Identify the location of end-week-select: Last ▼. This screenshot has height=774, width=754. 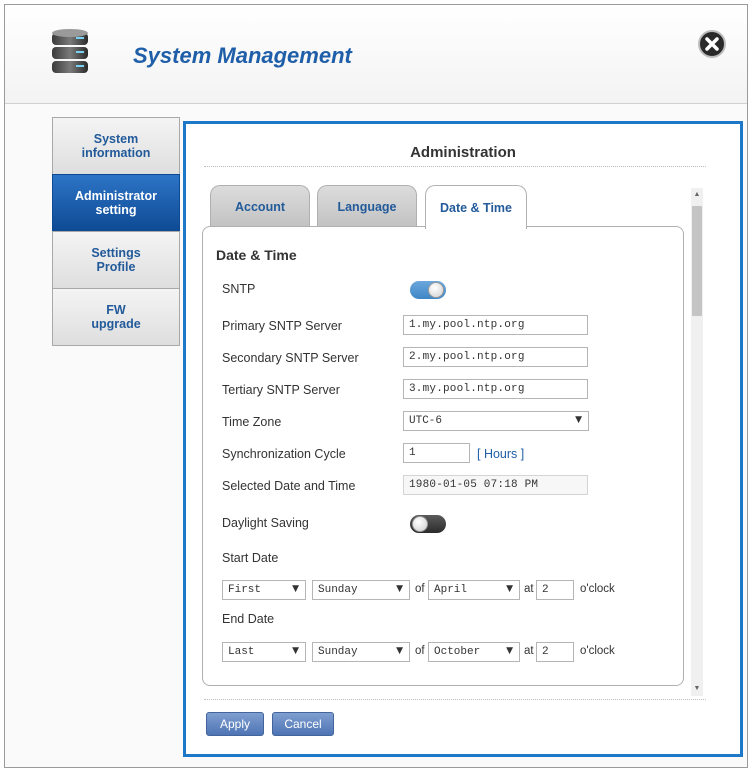
(264, 652).